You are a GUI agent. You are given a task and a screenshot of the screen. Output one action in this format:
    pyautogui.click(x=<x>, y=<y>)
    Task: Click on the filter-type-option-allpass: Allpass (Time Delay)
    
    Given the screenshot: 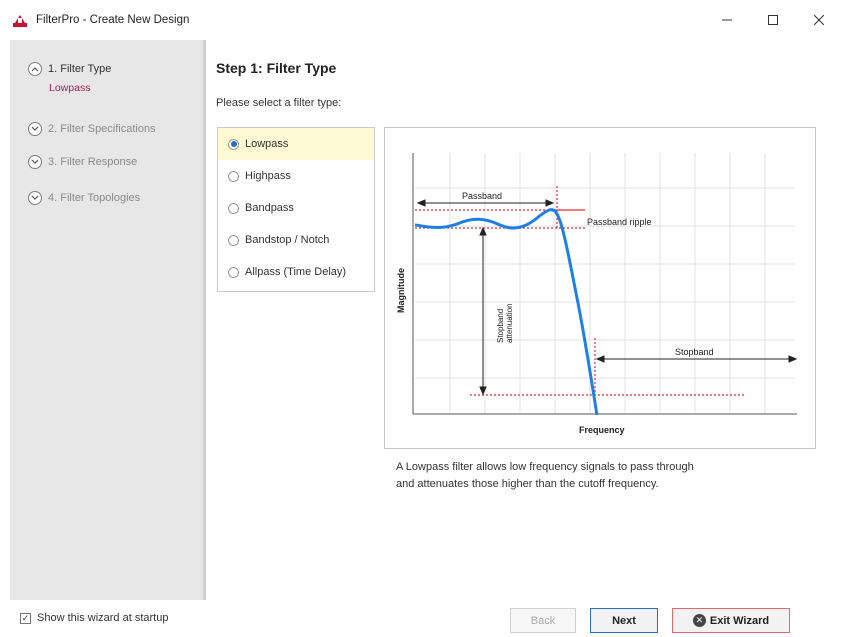 What is the action you would take?
    pyautogui.click(x=296, y=272)
    